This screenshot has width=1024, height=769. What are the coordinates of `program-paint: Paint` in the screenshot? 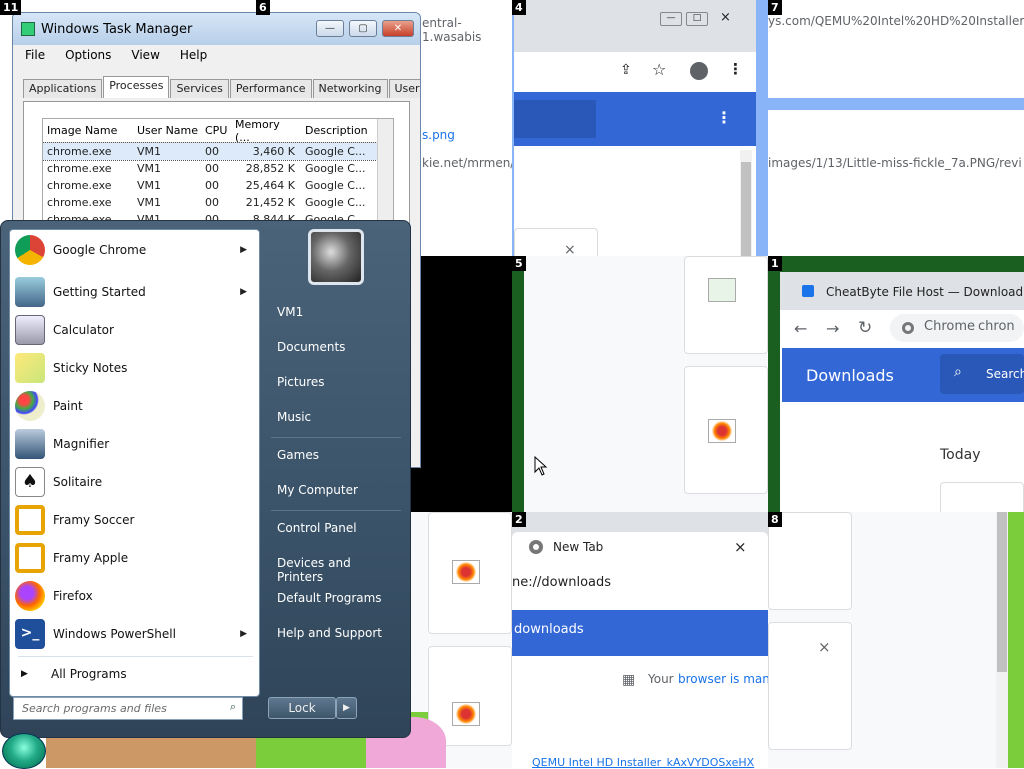 It's located at (135, 406).